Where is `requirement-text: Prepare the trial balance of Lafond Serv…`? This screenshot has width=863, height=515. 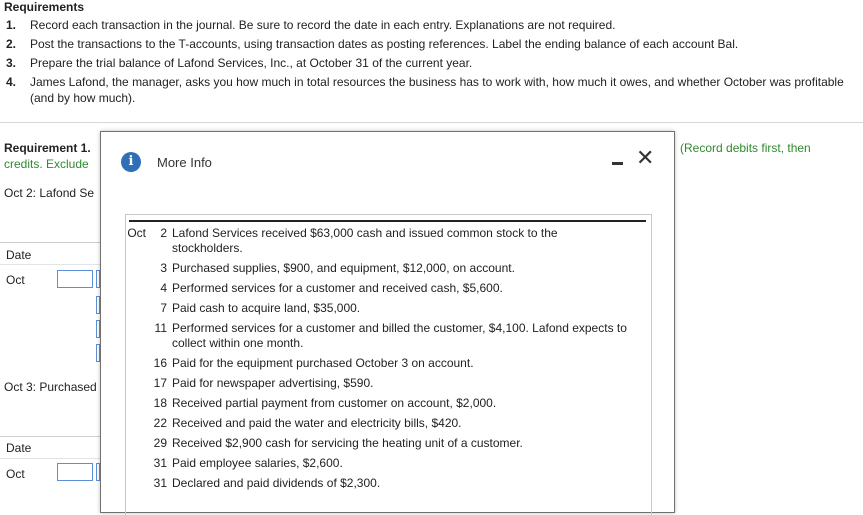 requirement-text: Prepare the trial balance of Lafond Serv… is located at coordinates (251, 63).